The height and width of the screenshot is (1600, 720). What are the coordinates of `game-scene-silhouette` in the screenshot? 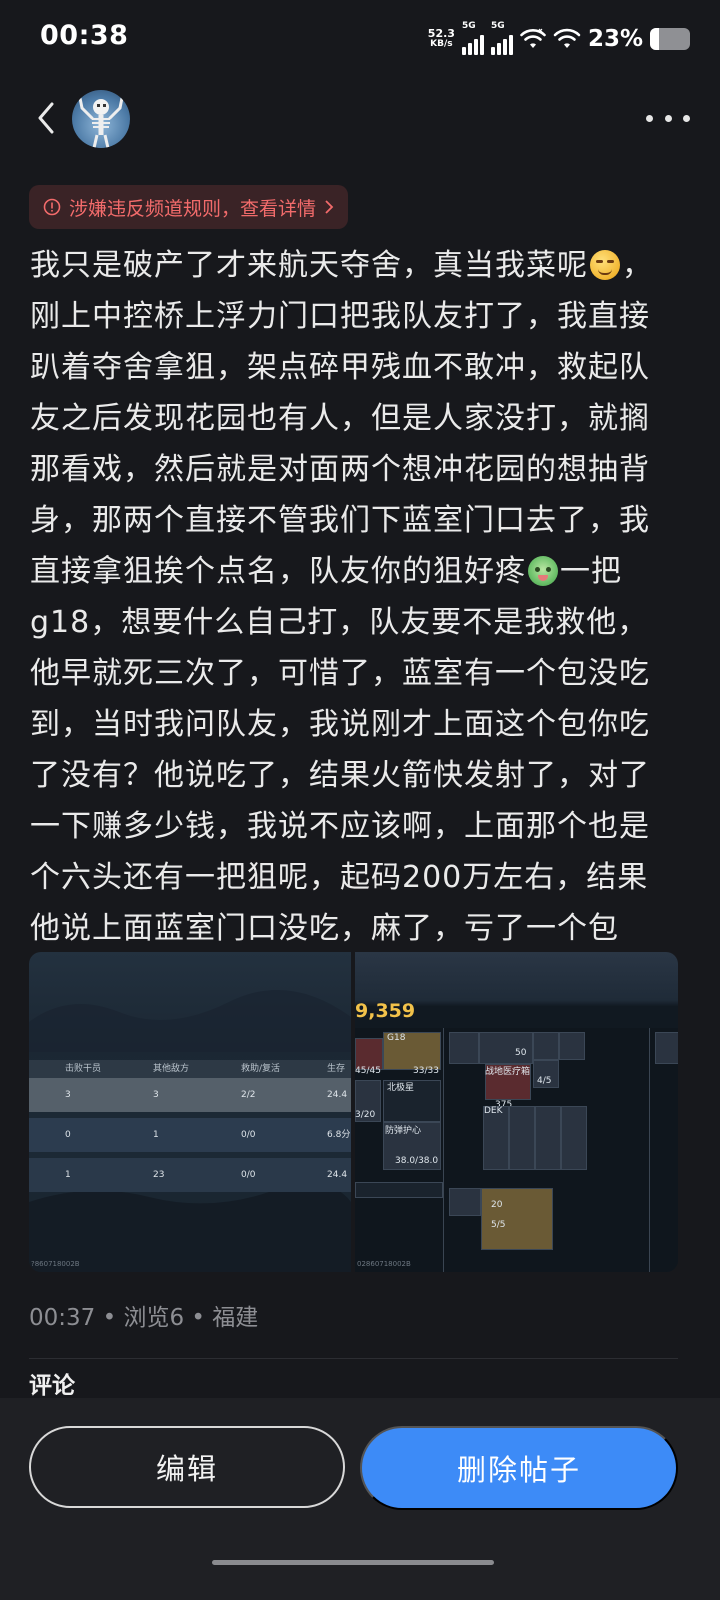 It's located at (190, 1131).